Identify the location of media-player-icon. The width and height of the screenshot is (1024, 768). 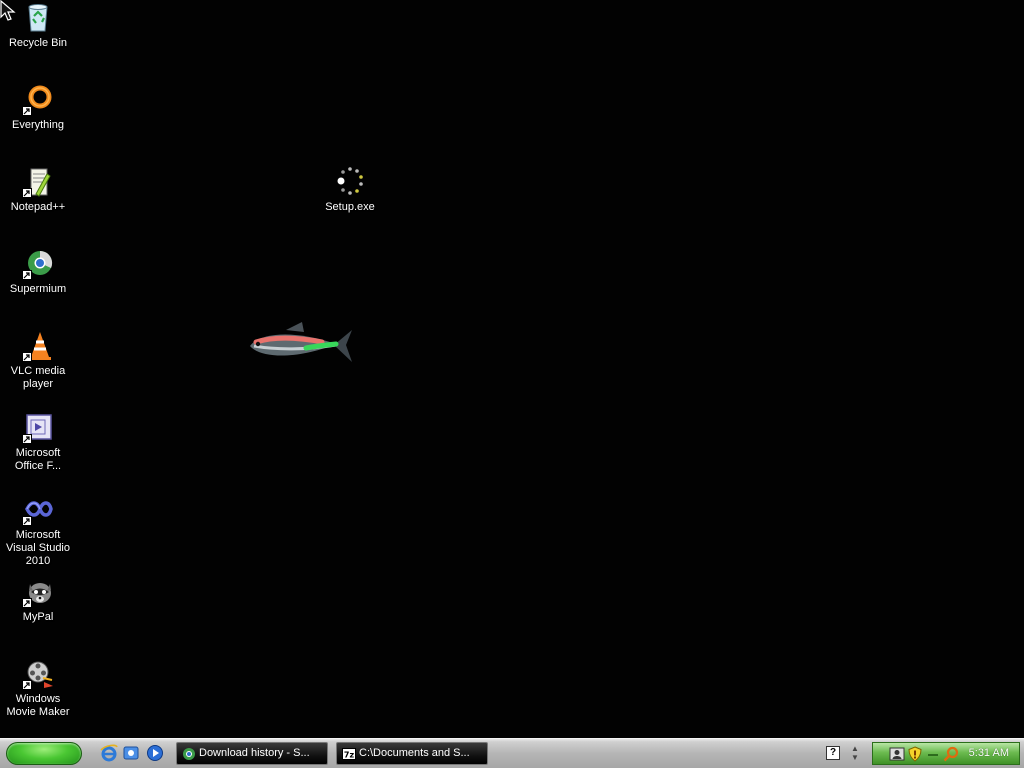
(155, 753).